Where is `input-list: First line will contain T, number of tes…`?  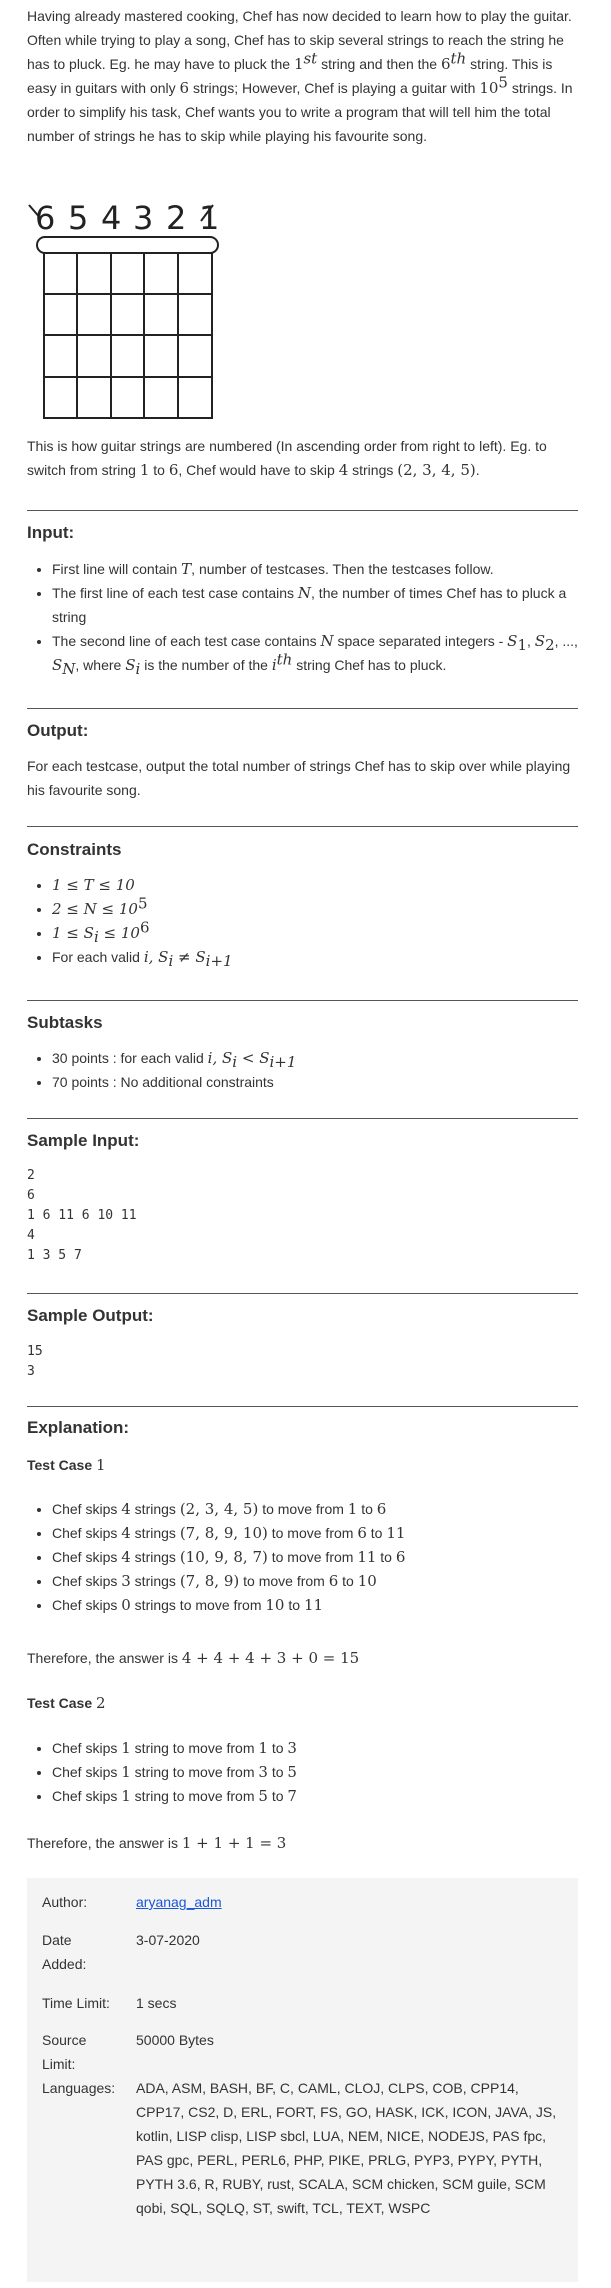
input-list: First line will contain T, number of tes… is located at coordinates (309, 617).